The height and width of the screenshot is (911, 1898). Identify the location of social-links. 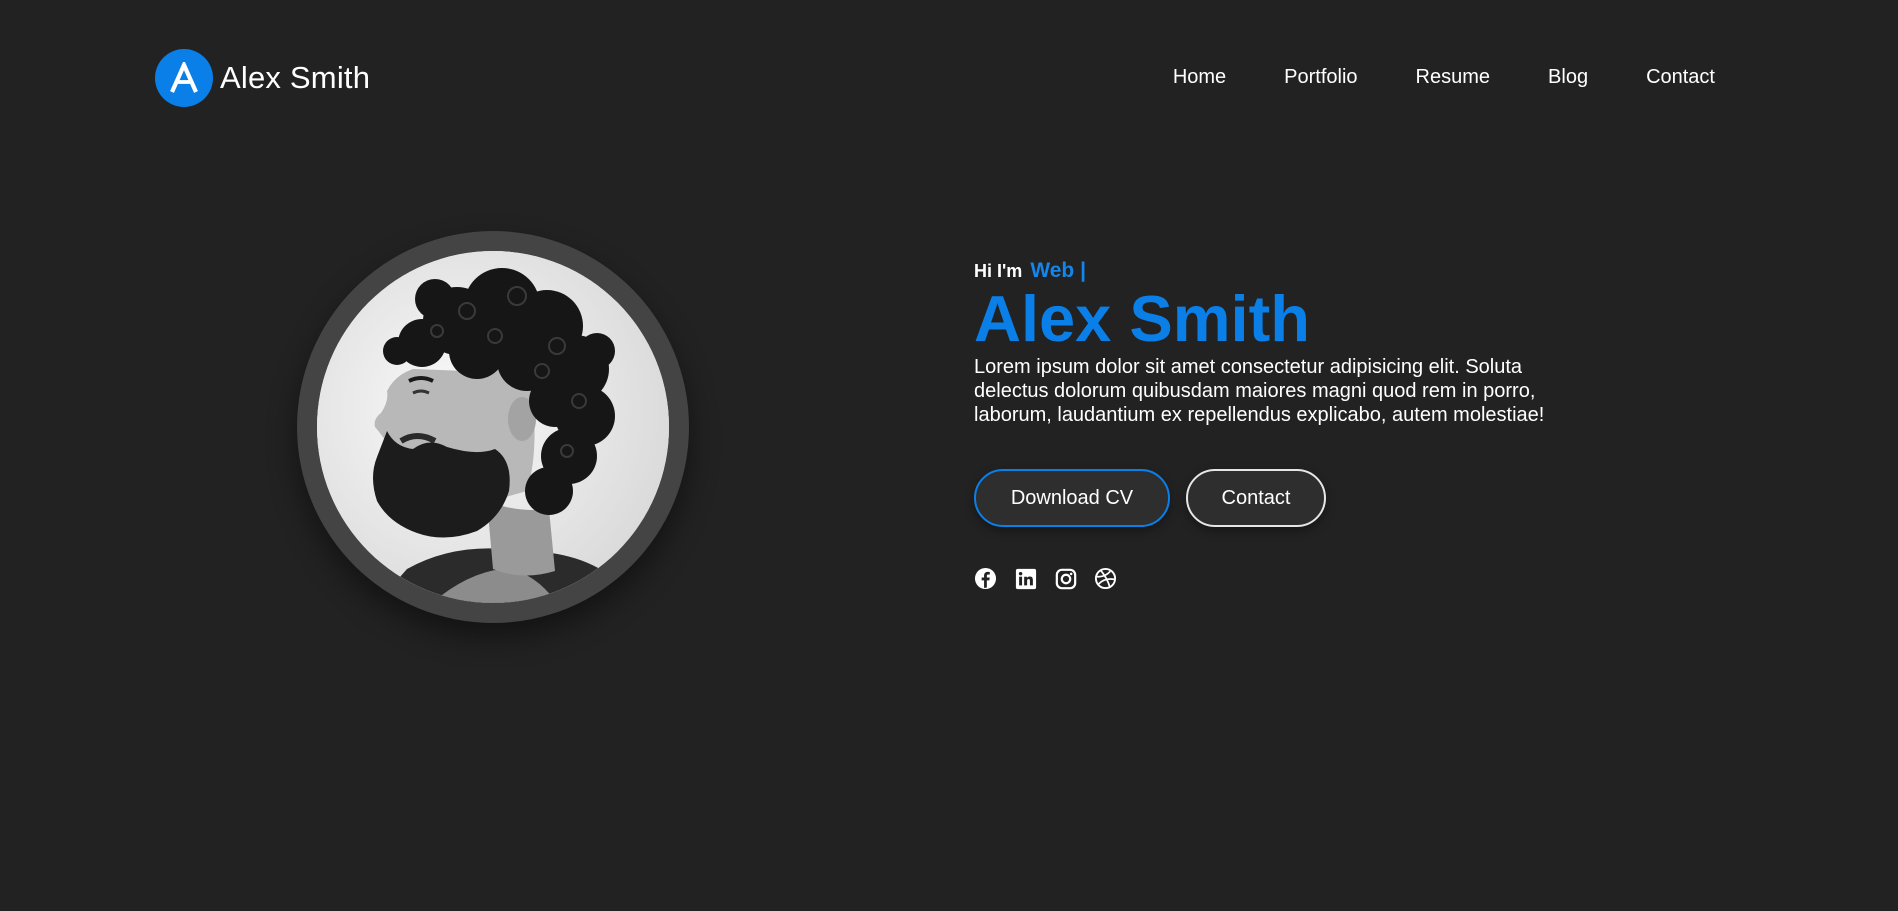
(1284, 578).